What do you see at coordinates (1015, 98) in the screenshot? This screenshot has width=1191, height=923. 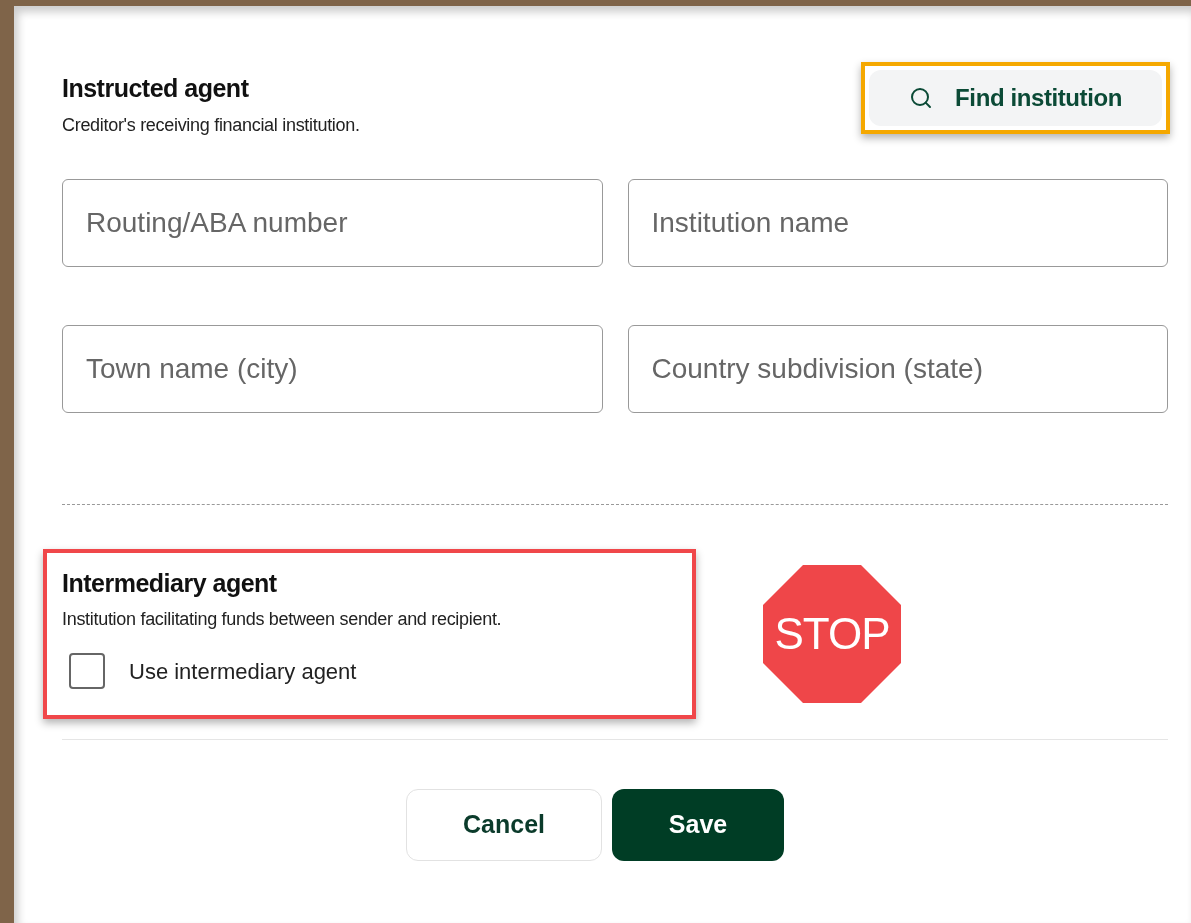 I see `find-institution-button: Find institution` at bounding box center [1015, 98].